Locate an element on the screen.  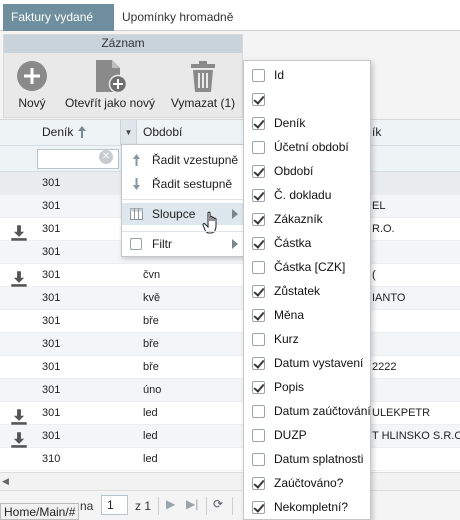
cell-partial: R.O. is located at coordinates (383, 229).